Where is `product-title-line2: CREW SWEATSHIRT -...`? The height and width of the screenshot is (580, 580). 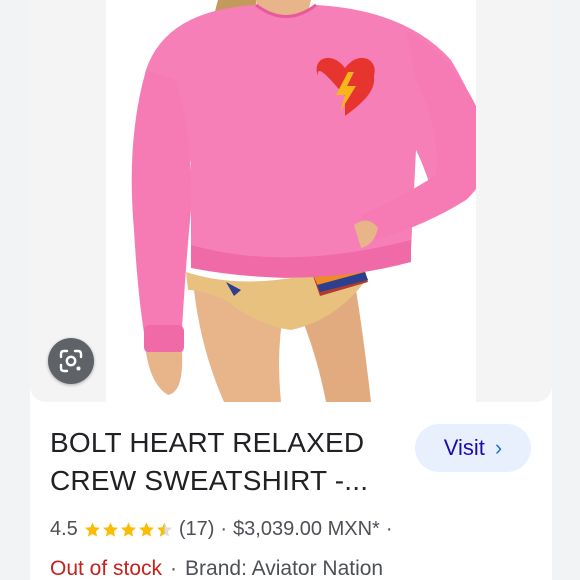 product-title-line2: CREW SWEATSHIRT -... is located at coordinates (209, 480).